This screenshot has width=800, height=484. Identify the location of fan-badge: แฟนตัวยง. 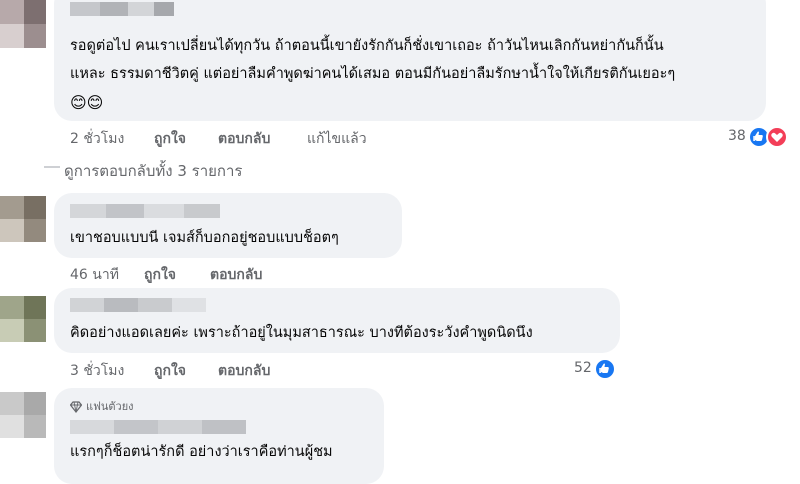
(101, 405).